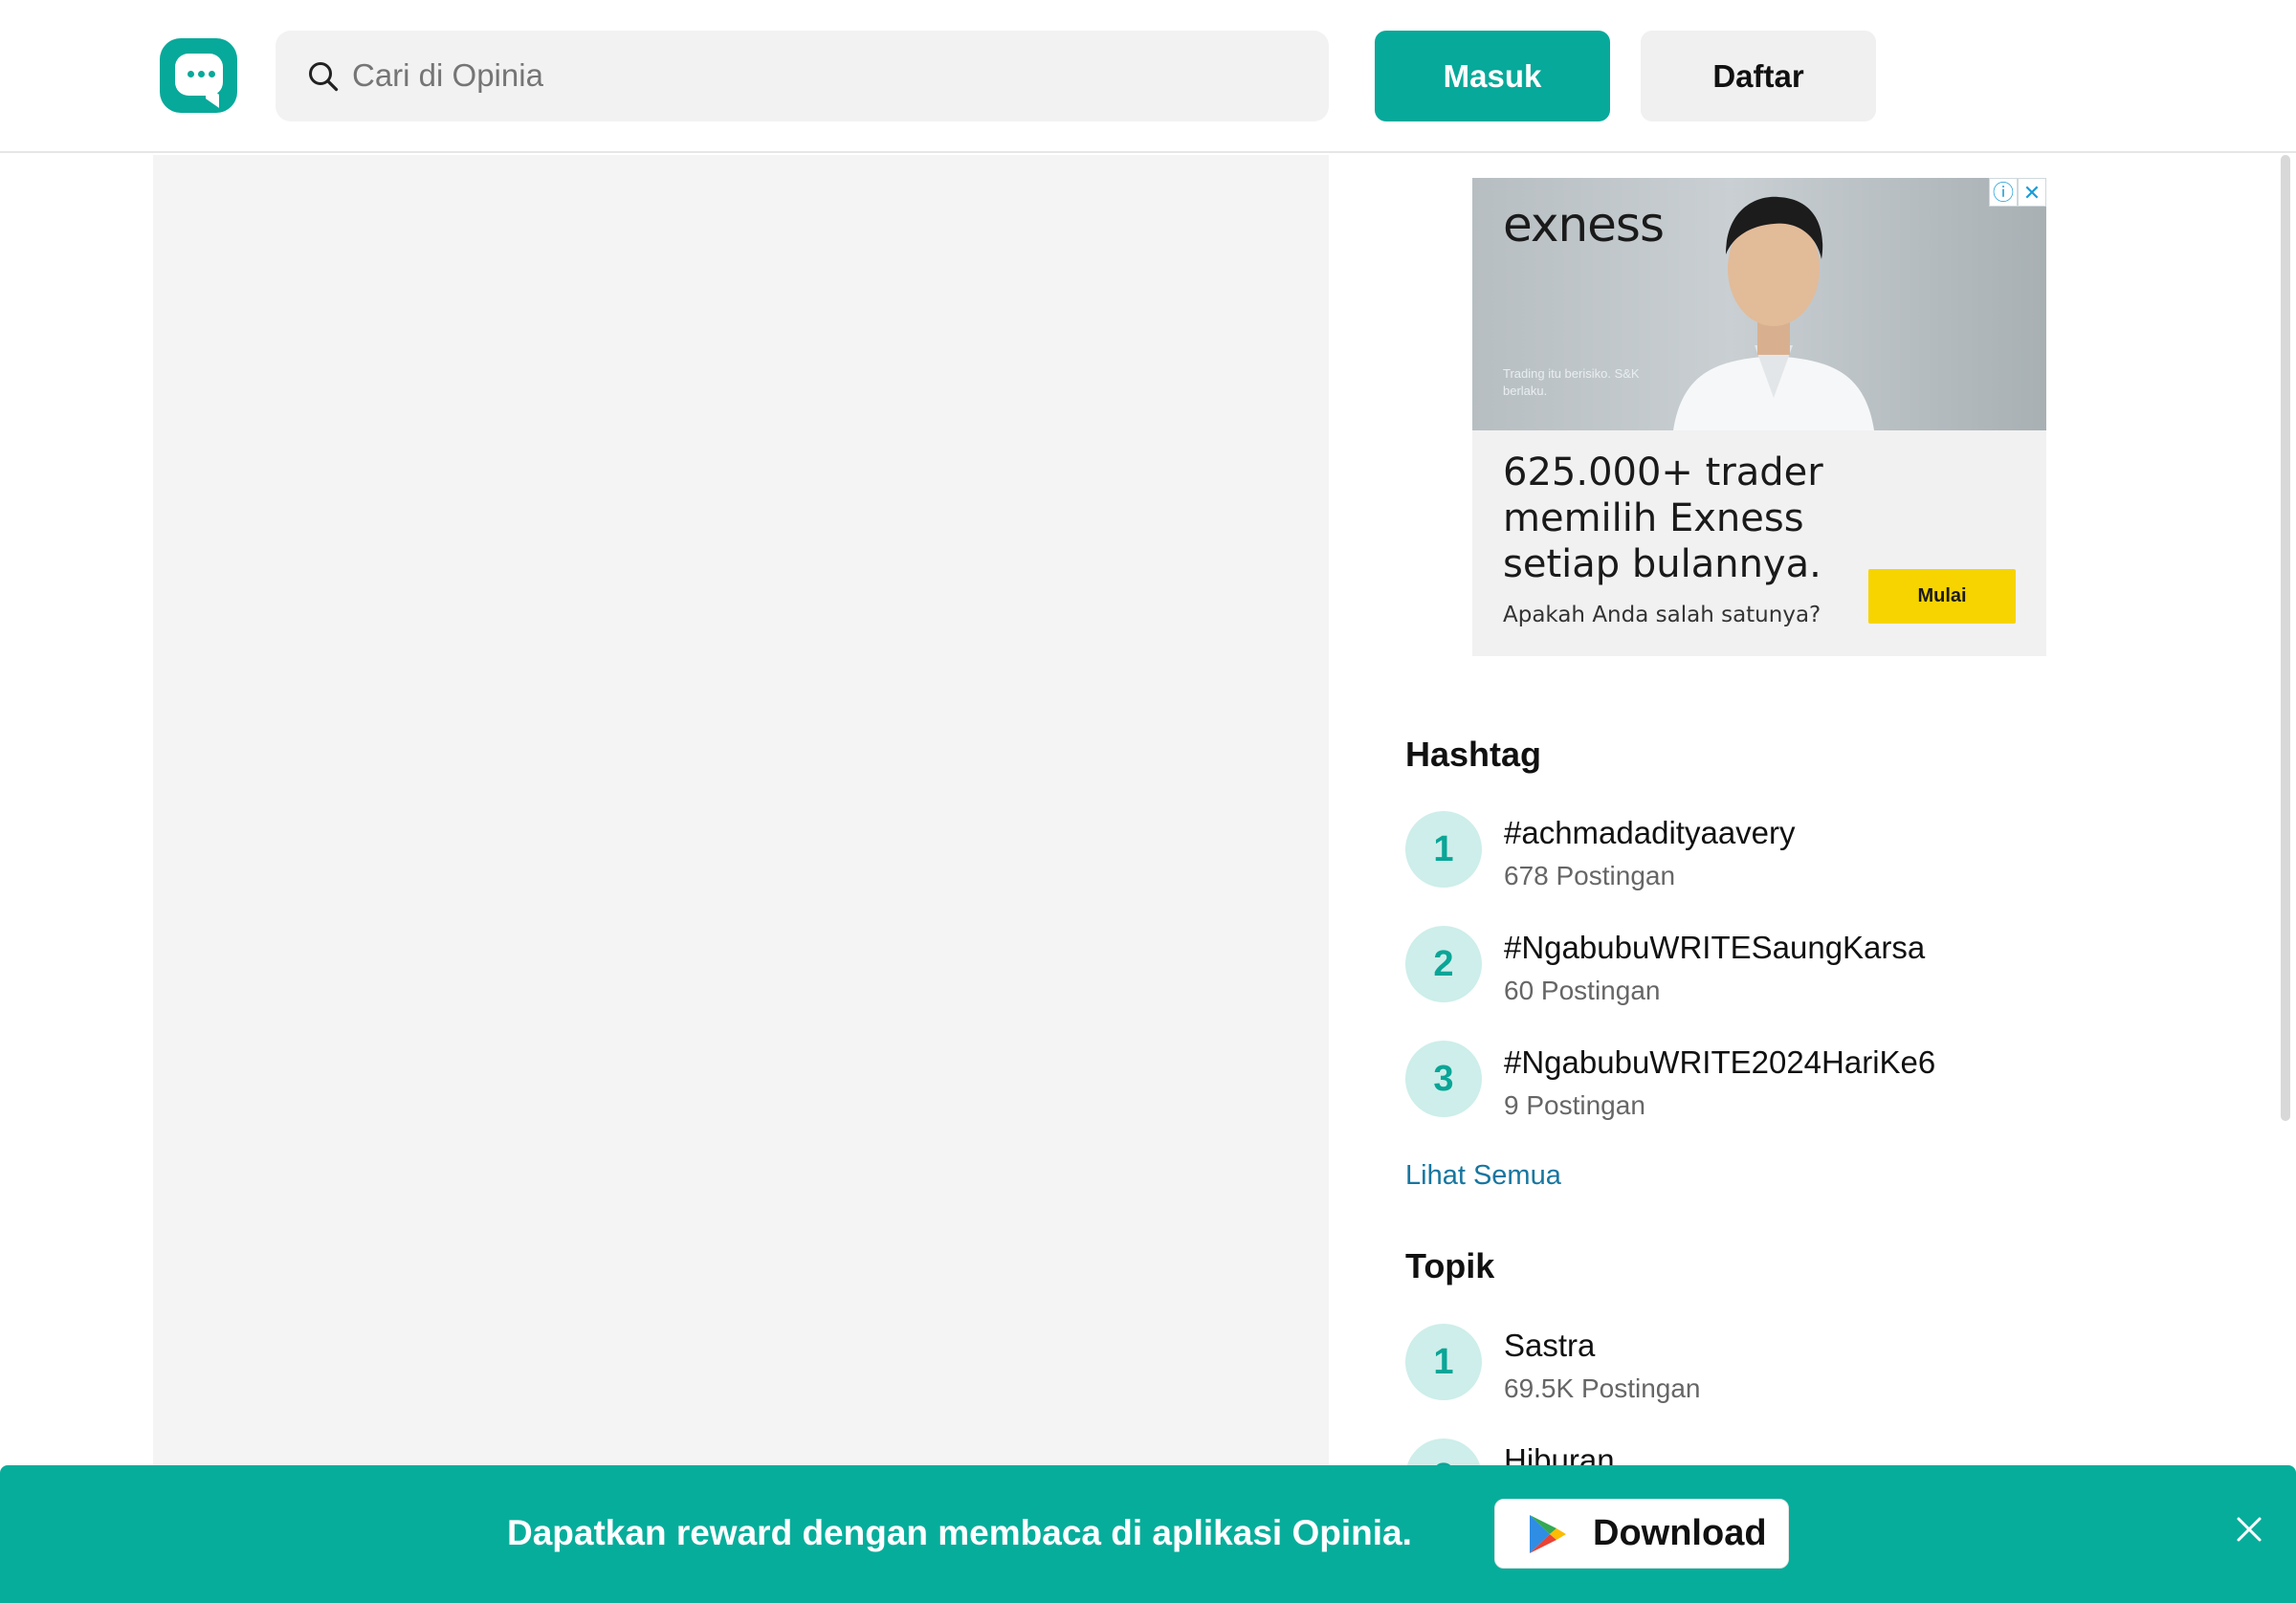  What do you see at coordinates (1740, 966) in the screenshot?
I see `hashtag-item: 2 #NgabubuWRITESaungKarsa 60 Postingan` at bounding box center [1740, 966].